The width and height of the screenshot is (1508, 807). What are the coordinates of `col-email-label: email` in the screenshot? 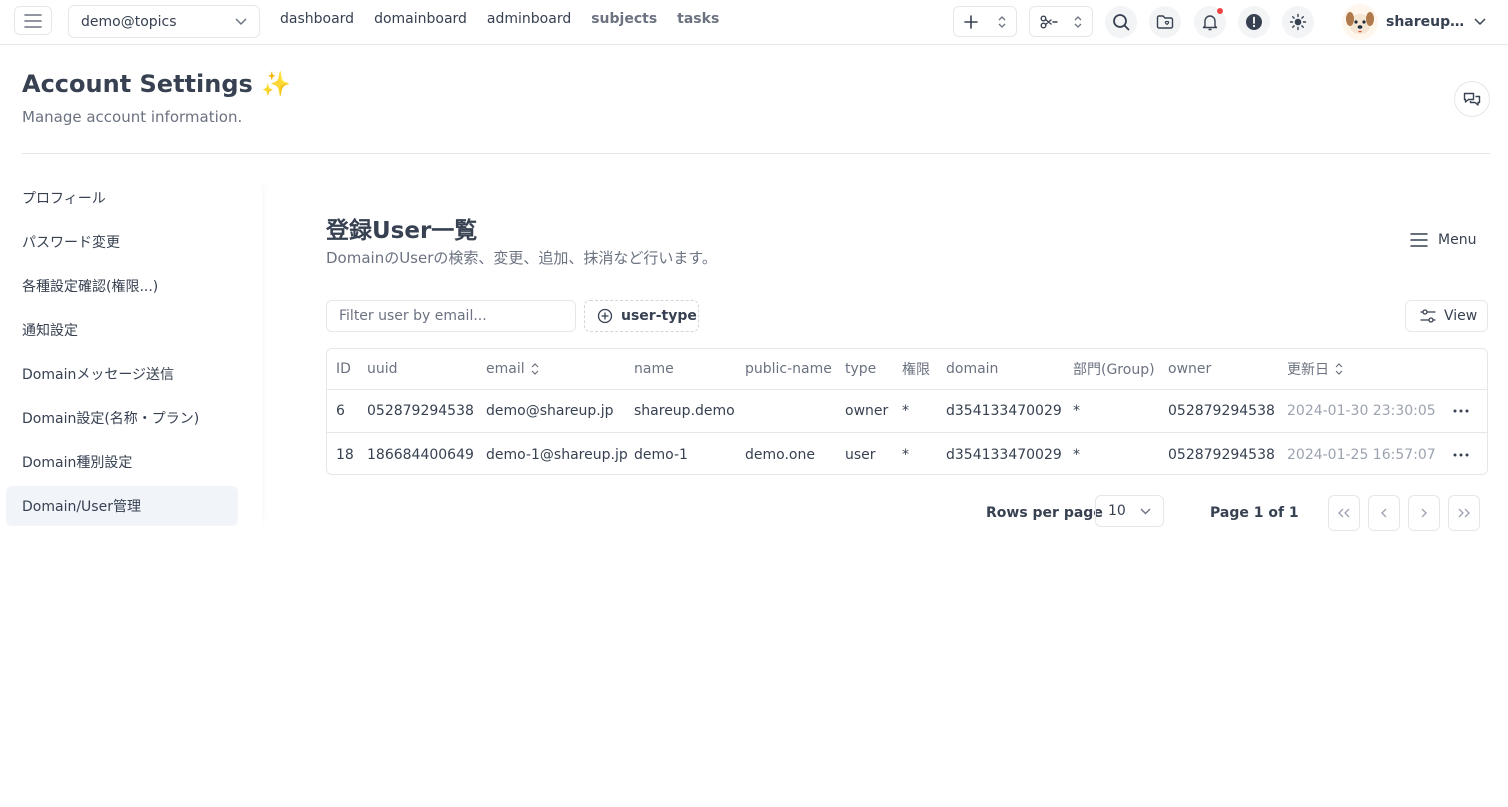 It's located at (505, 369).